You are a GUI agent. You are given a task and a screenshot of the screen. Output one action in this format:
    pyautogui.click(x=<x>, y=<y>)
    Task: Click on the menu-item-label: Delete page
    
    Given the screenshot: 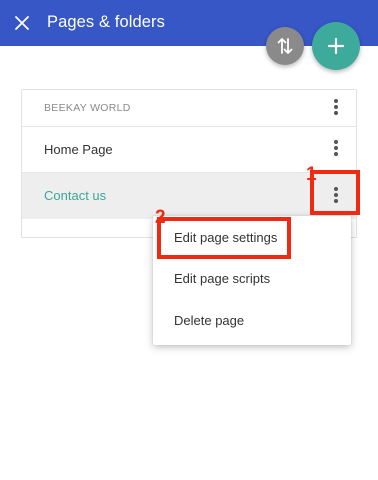 What is the action you would take?
    pyautogui.click(x=209, y=320)
    